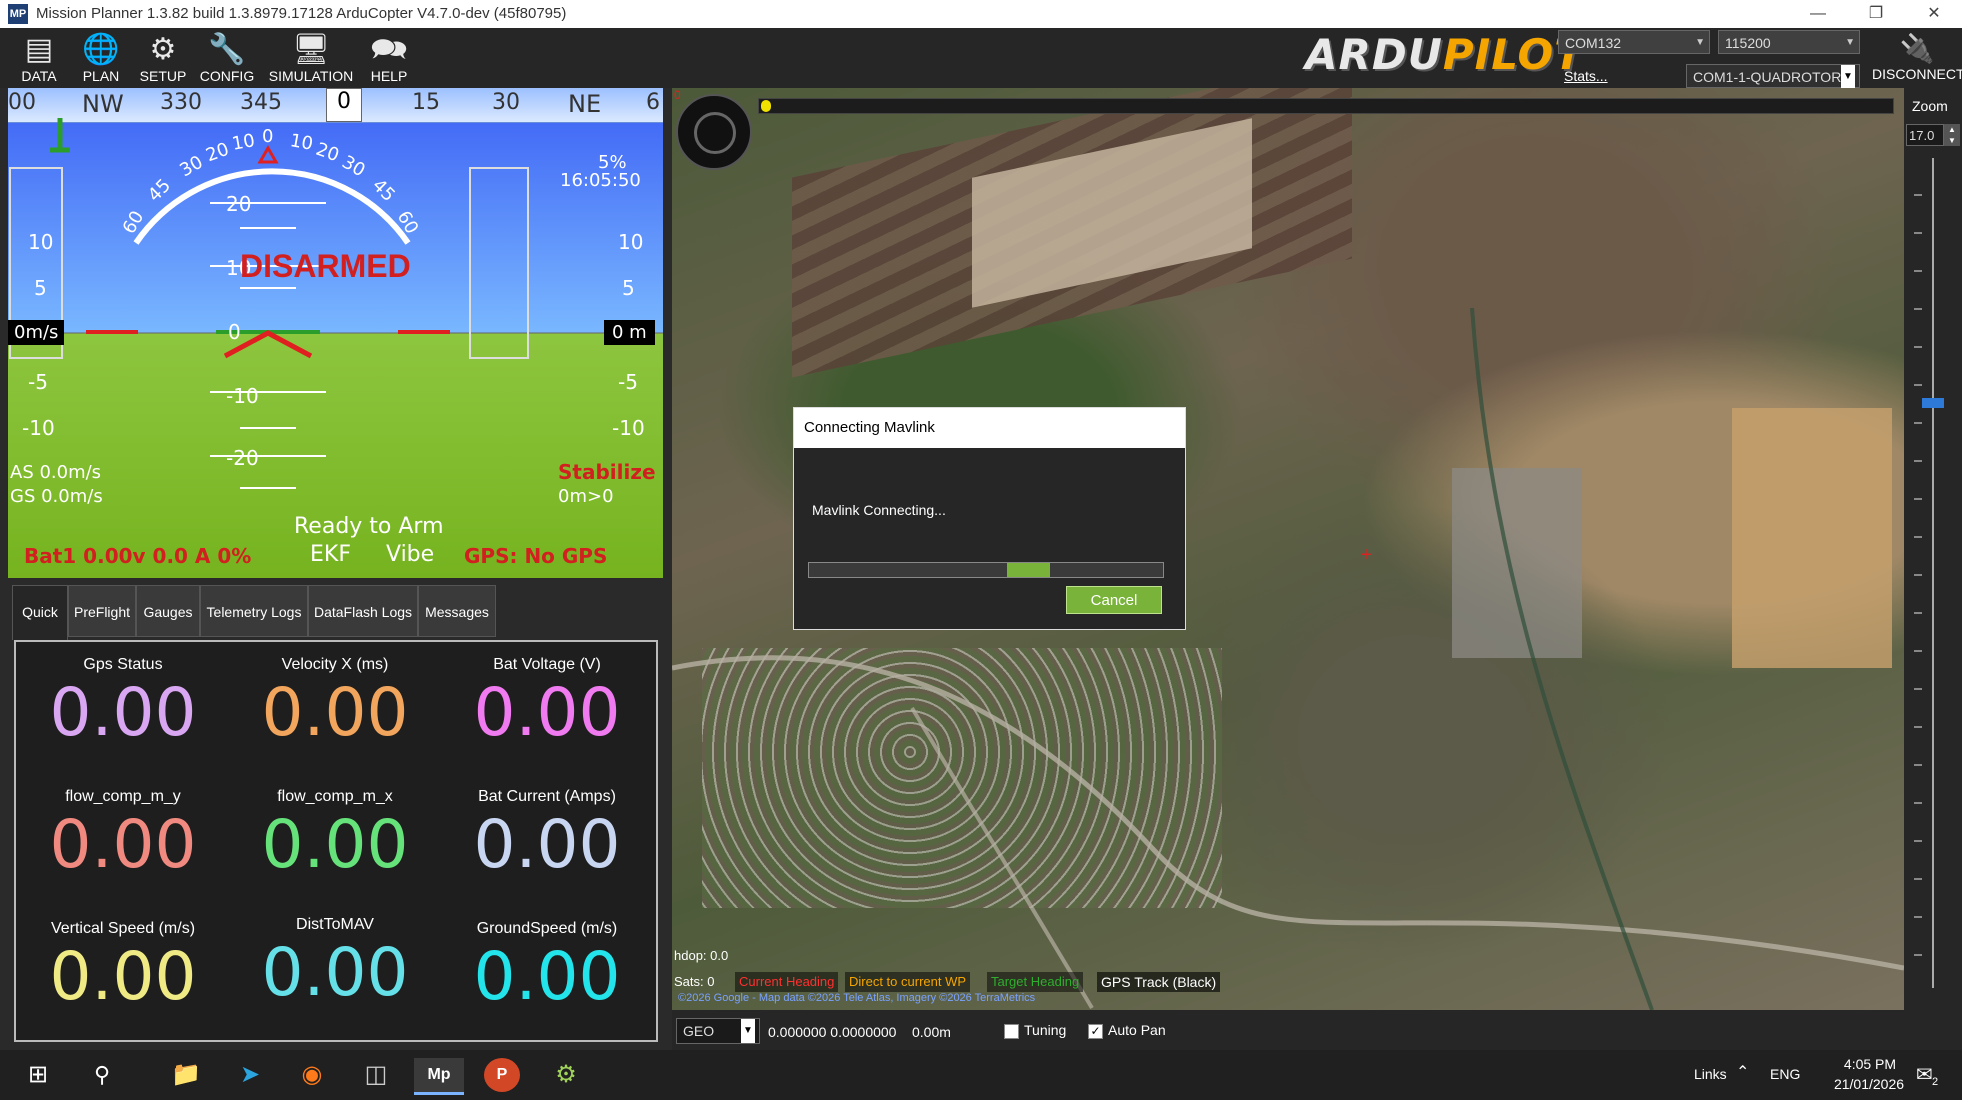  What do you see at coordinates (335, 964) in the screenshot?
I see `quick-item: DistToMAV 0.00` at bounding box center [335, 964].